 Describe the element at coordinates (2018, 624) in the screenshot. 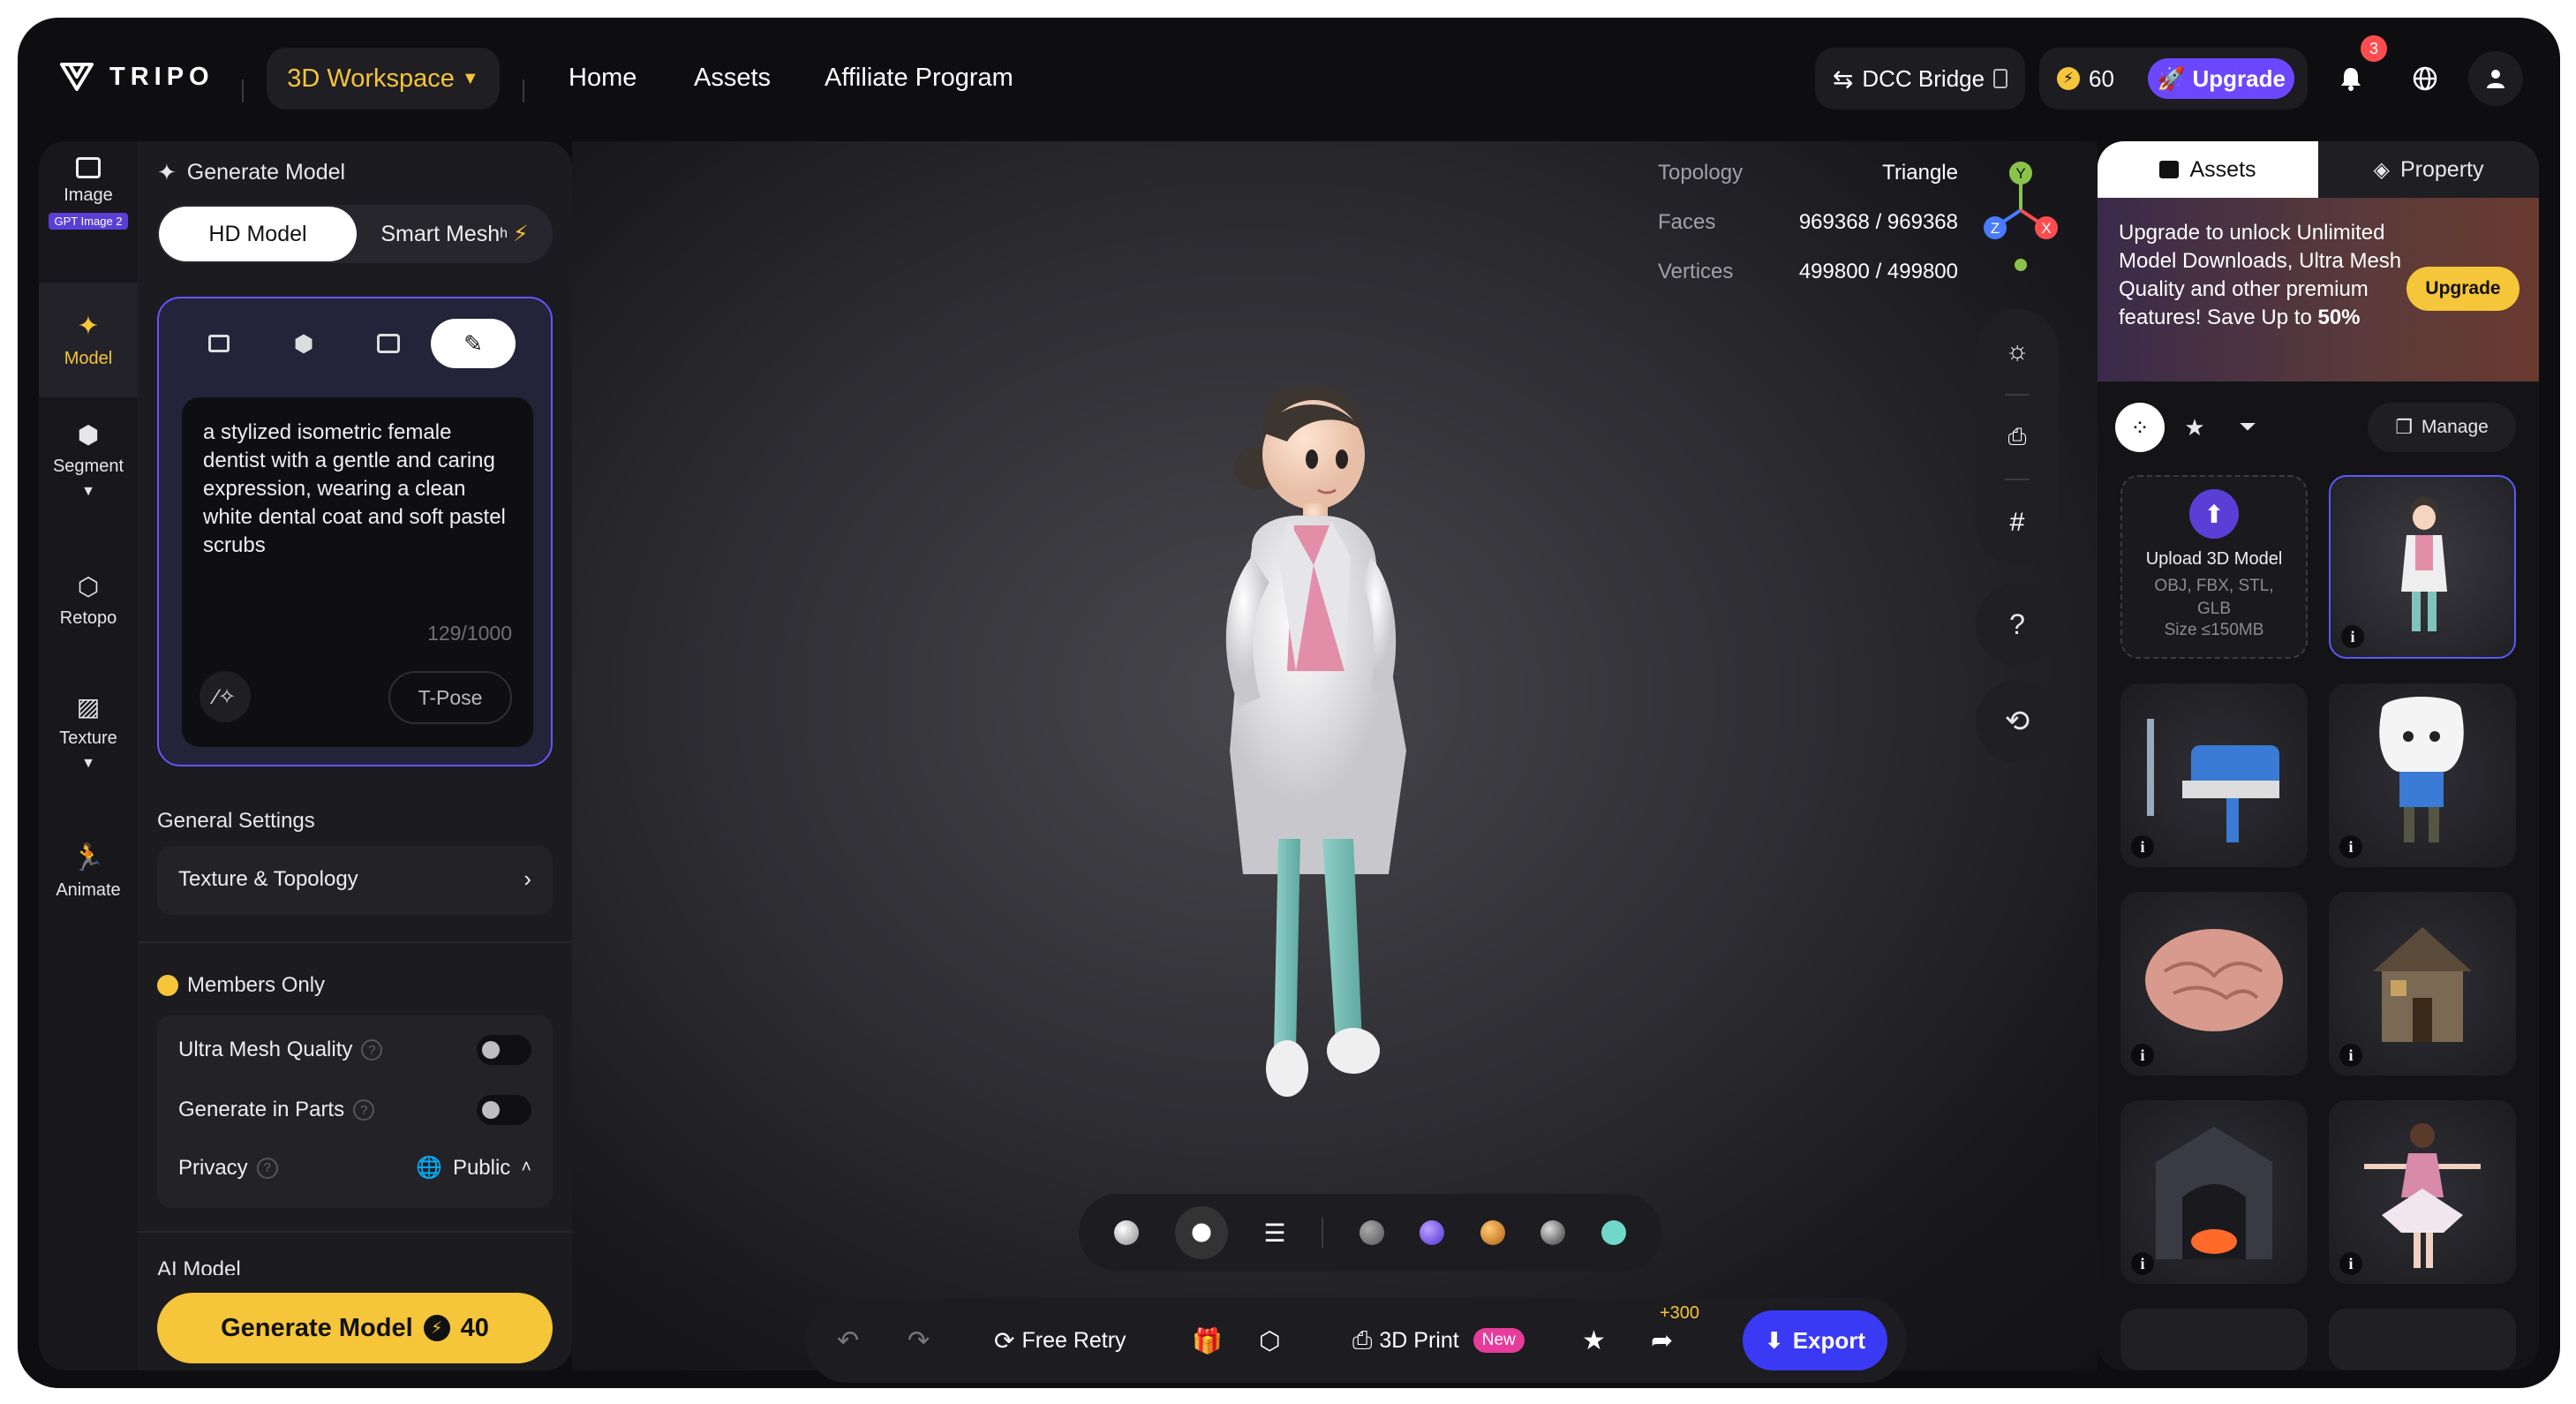

I see `help-button: ?` at that location.